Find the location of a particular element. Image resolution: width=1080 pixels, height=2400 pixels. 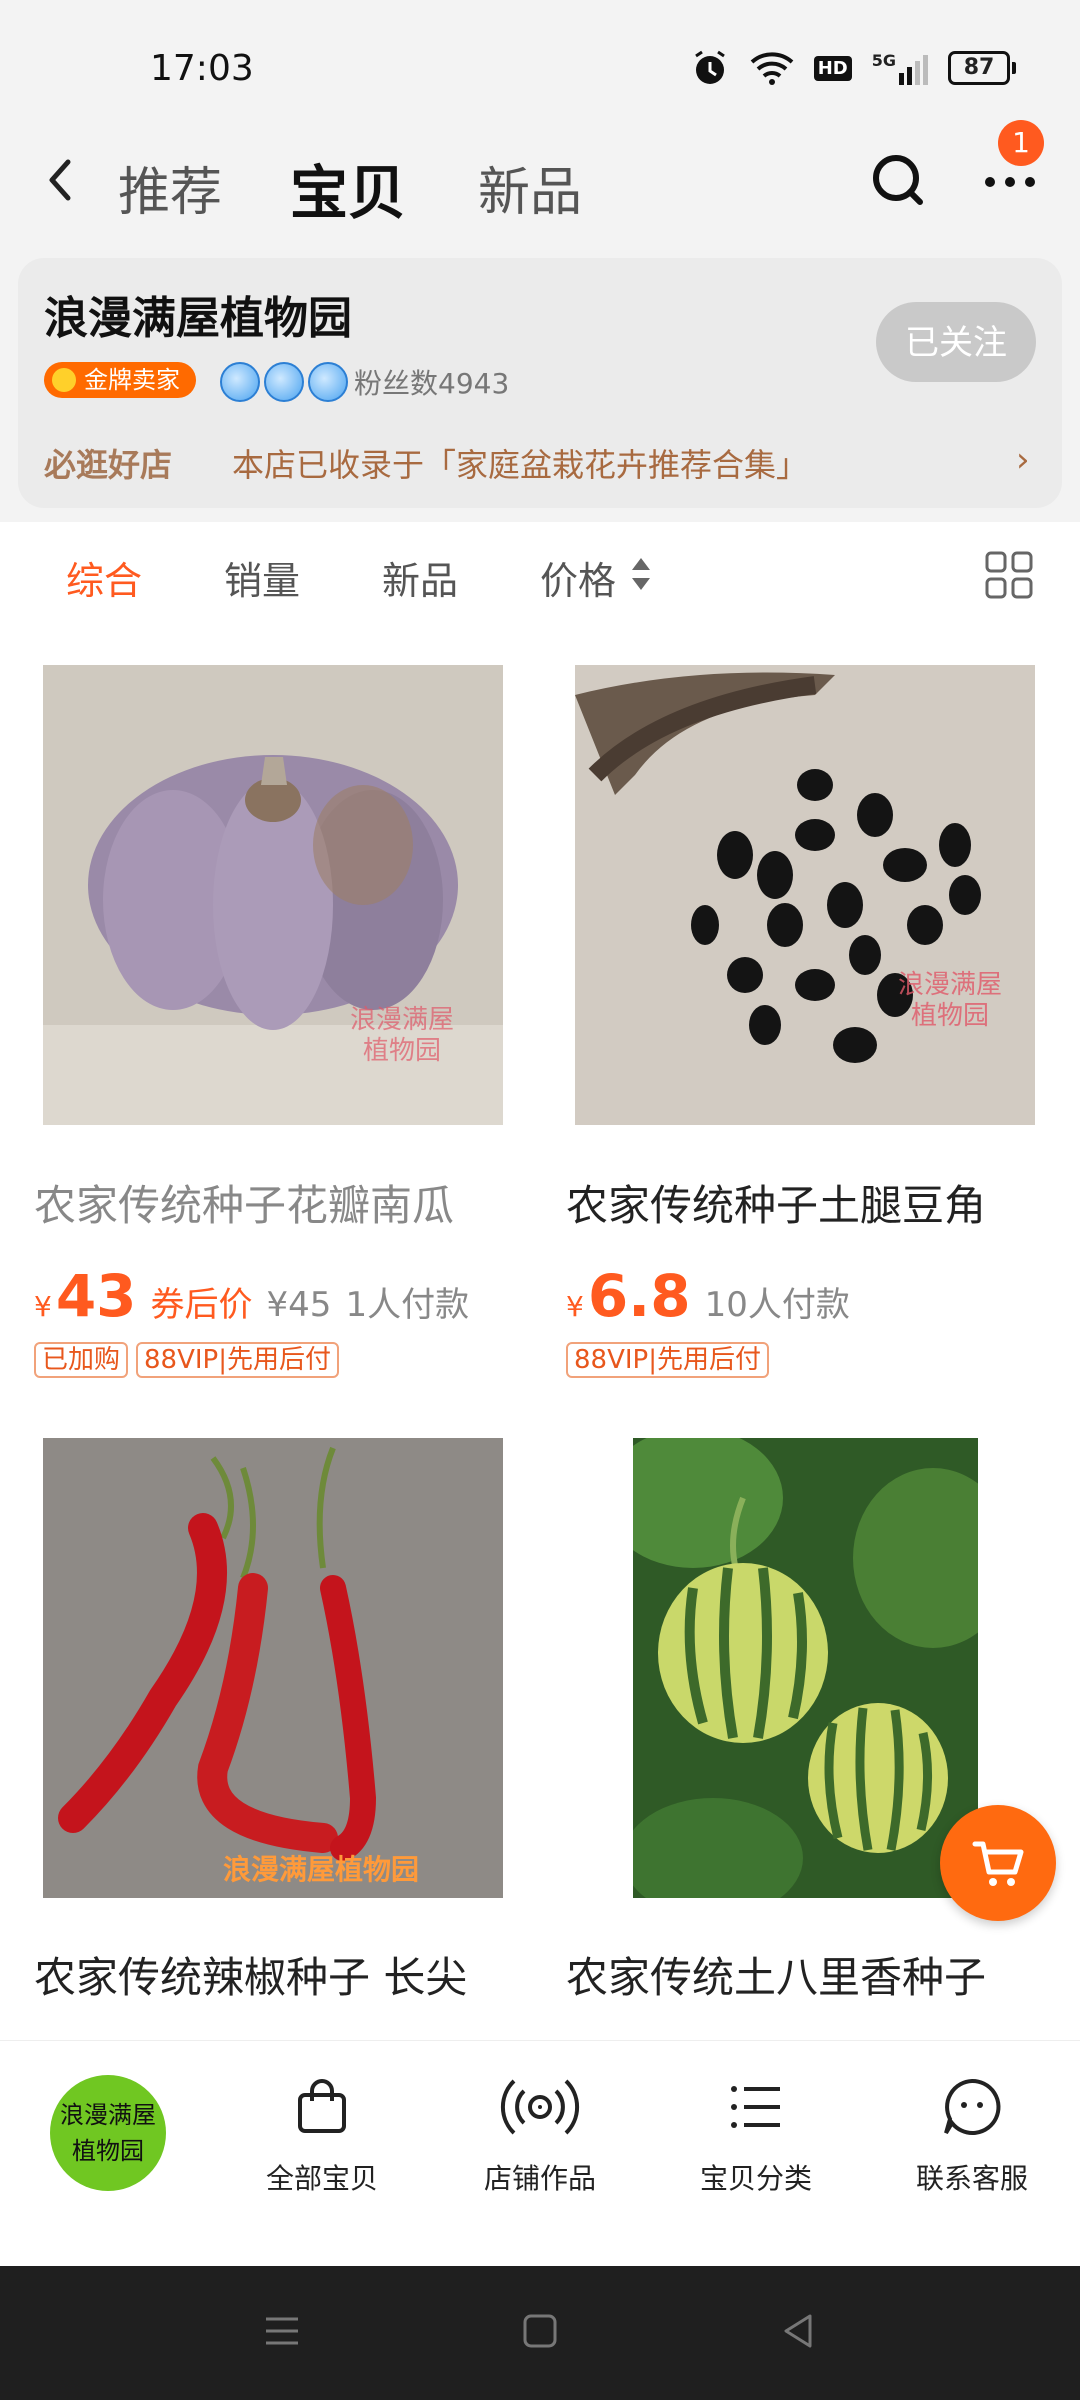

added-to-cart-tag: 已加购 is located at coordinates (81, 1360).